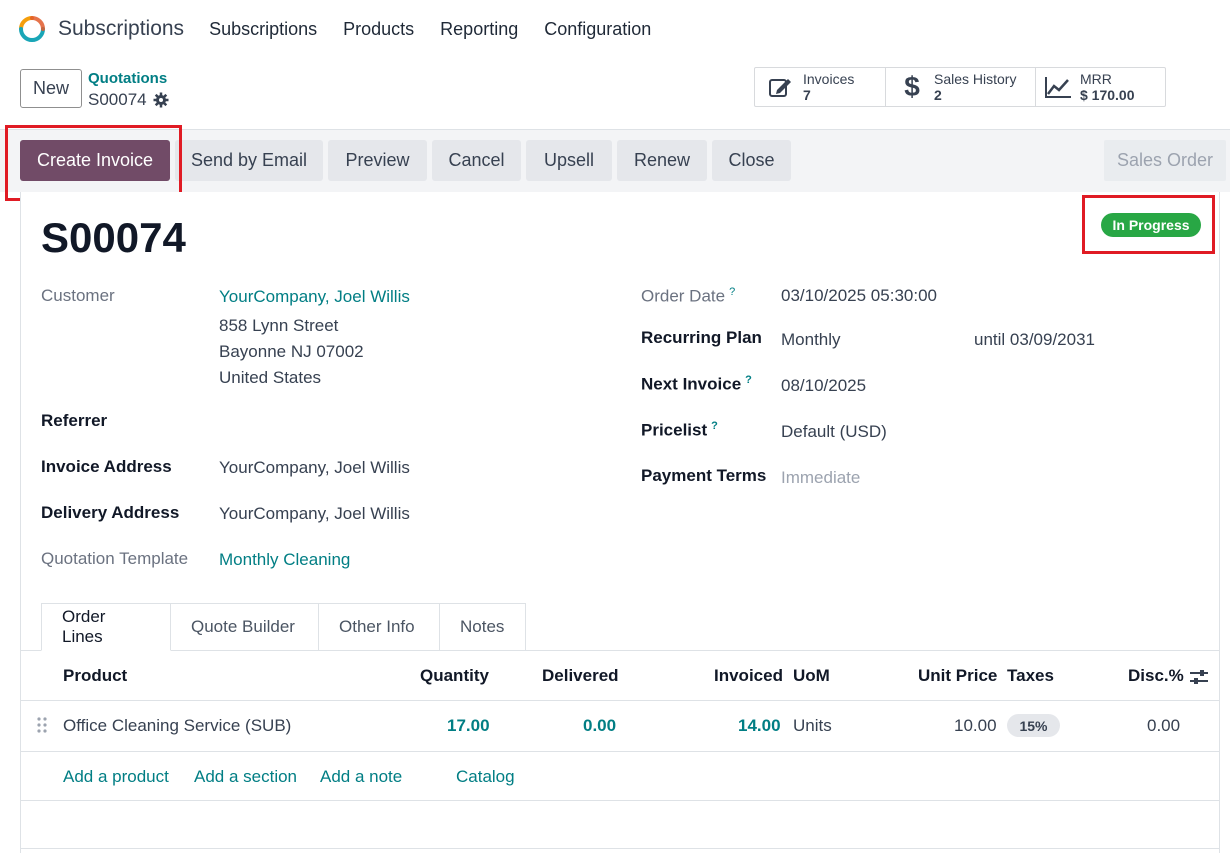 This screenshot has height=853, width=1230. I want to click on invoice-address-field: YourCompany, Joel Willis, so click(314, 468).